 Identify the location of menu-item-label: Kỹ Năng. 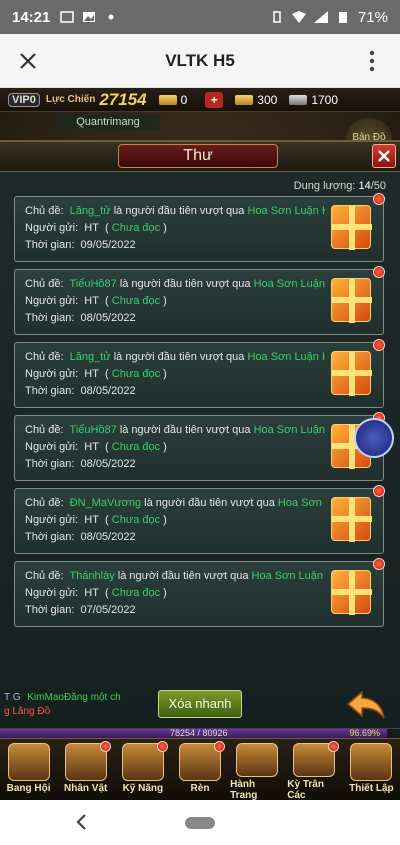
(143, 788).